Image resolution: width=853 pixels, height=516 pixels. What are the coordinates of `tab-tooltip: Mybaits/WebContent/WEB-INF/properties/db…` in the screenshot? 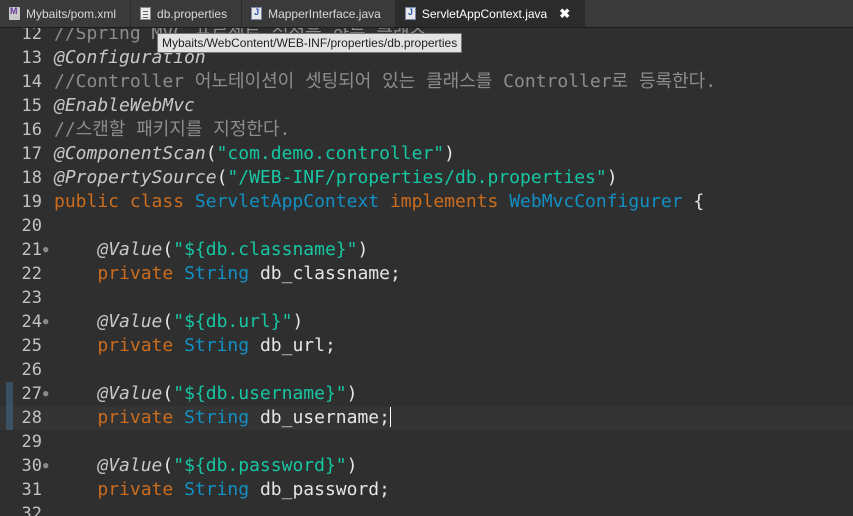 It's located at (310, 43).